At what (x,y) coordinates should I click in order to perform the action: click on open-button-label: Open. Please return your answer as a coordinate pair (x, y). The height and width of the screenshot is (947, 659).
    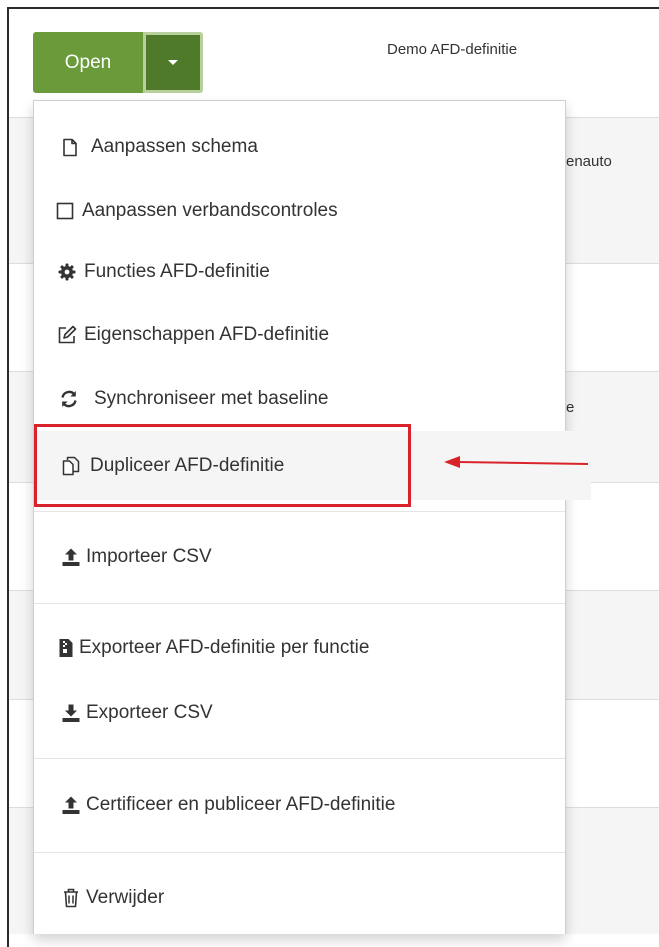
    Looking at the image, I should click on (88, 62).